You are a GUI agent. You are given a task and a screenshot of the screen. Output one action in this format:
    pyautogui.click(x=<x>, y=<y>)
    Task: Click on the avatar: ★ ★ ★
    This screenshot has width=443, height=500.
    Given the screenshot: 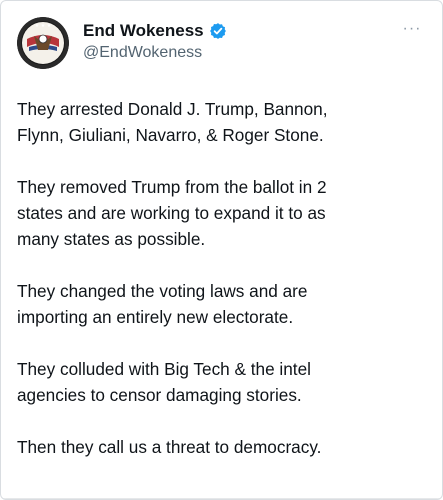 What is the action you would take?
    pyautogui.click(x=43, y=43)
    